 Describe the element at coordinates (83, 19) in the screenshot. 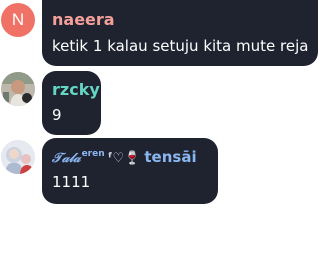

I see `sender-name: naeera` at that location.